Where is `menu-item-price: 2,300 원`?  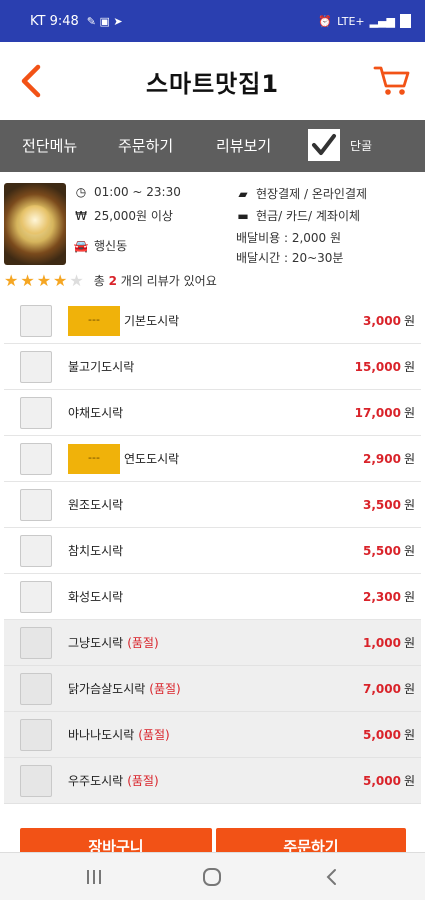 menu-item-price: 2,300 원 is located at coordinates (389, 597).